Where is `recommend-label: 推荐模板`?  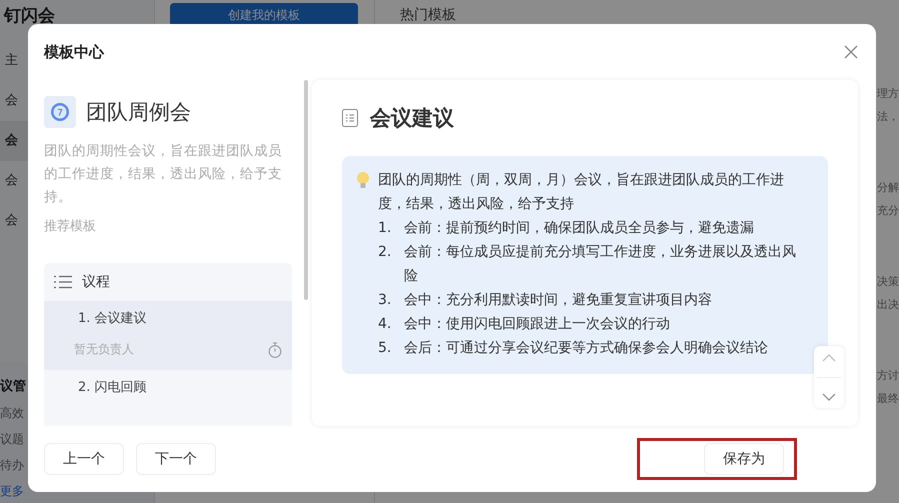 recommend-label: 推荐模板 is located at coordinates (70, 226).